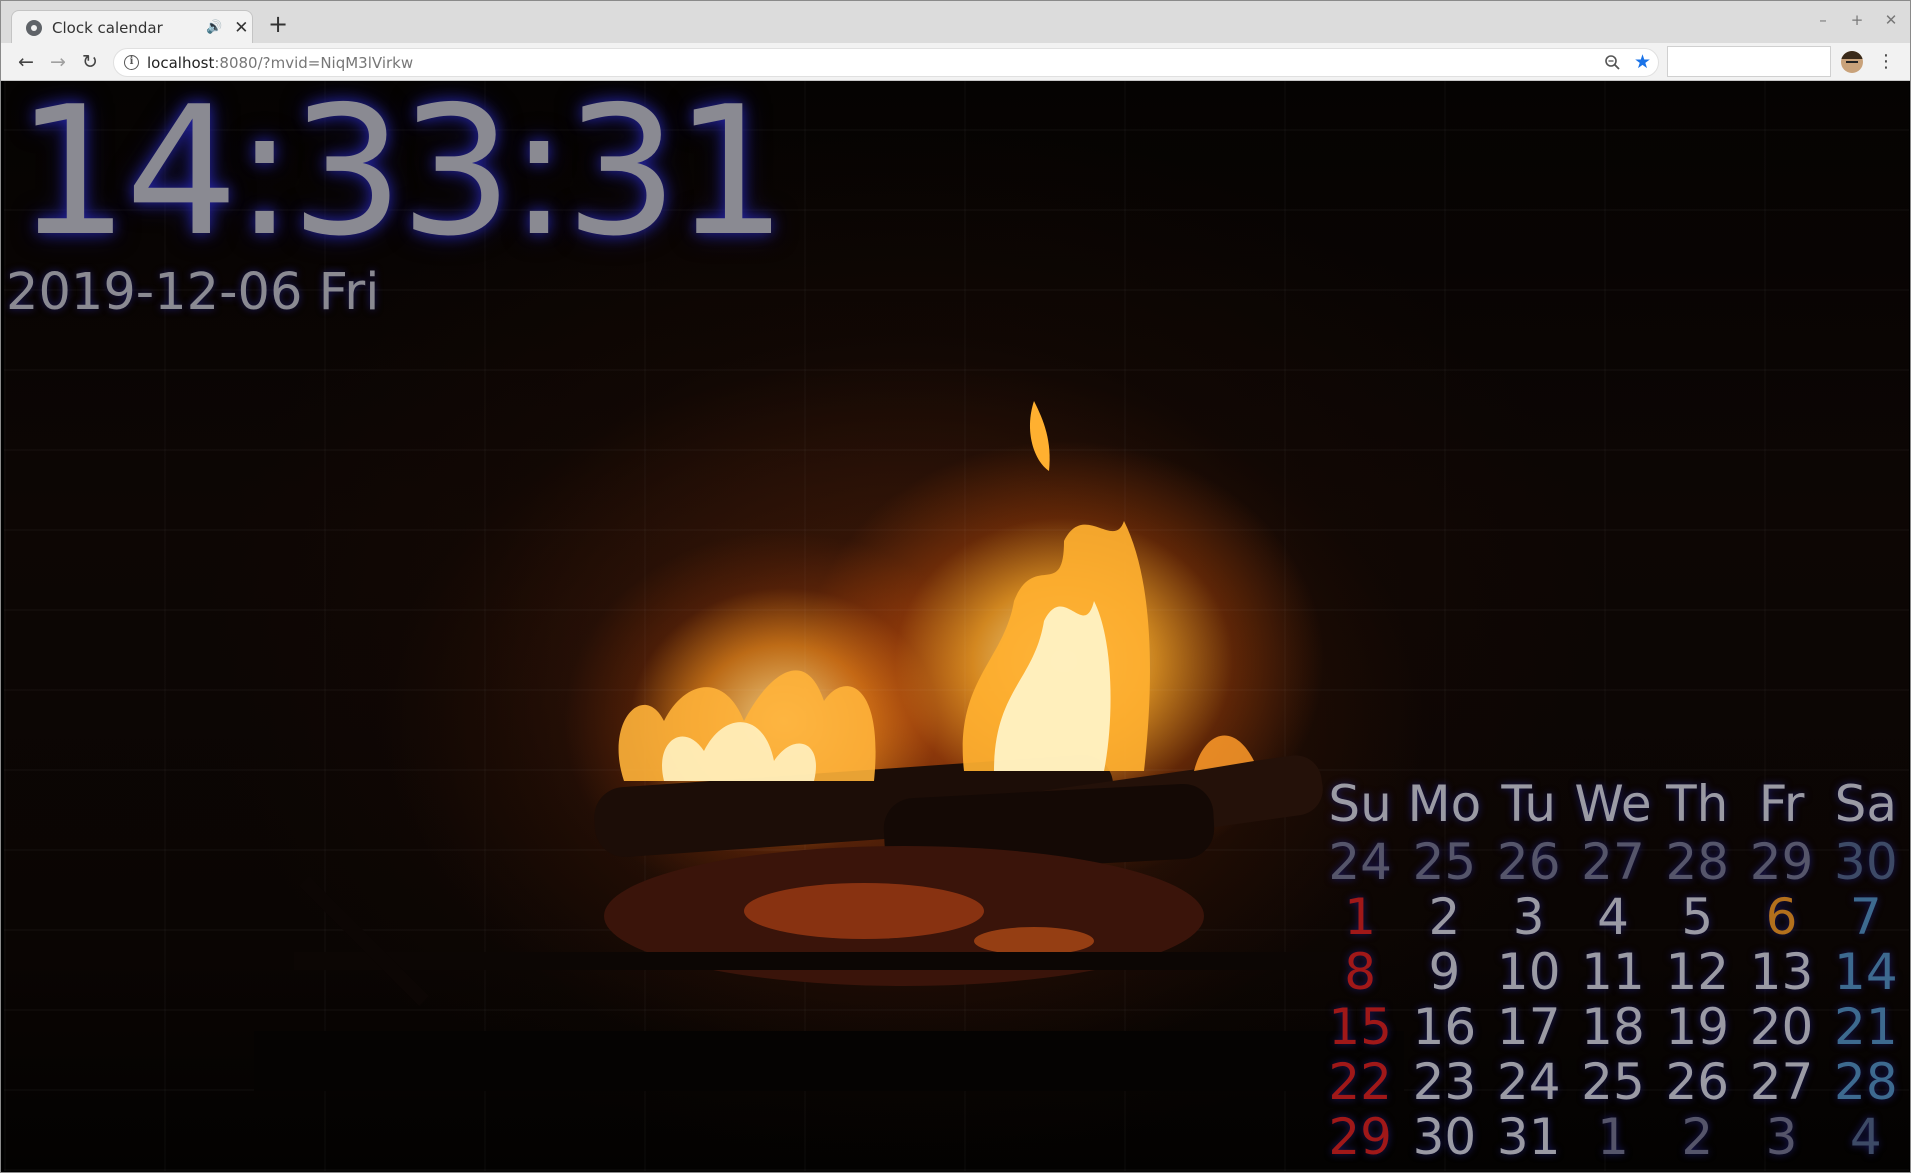 The width and height of the screenshot is (1911, 1173). What do you see at coordinates (1529, 804) in the screenshot?
I see `weekday-tu: Tu` at bounding box center [1529, 804].